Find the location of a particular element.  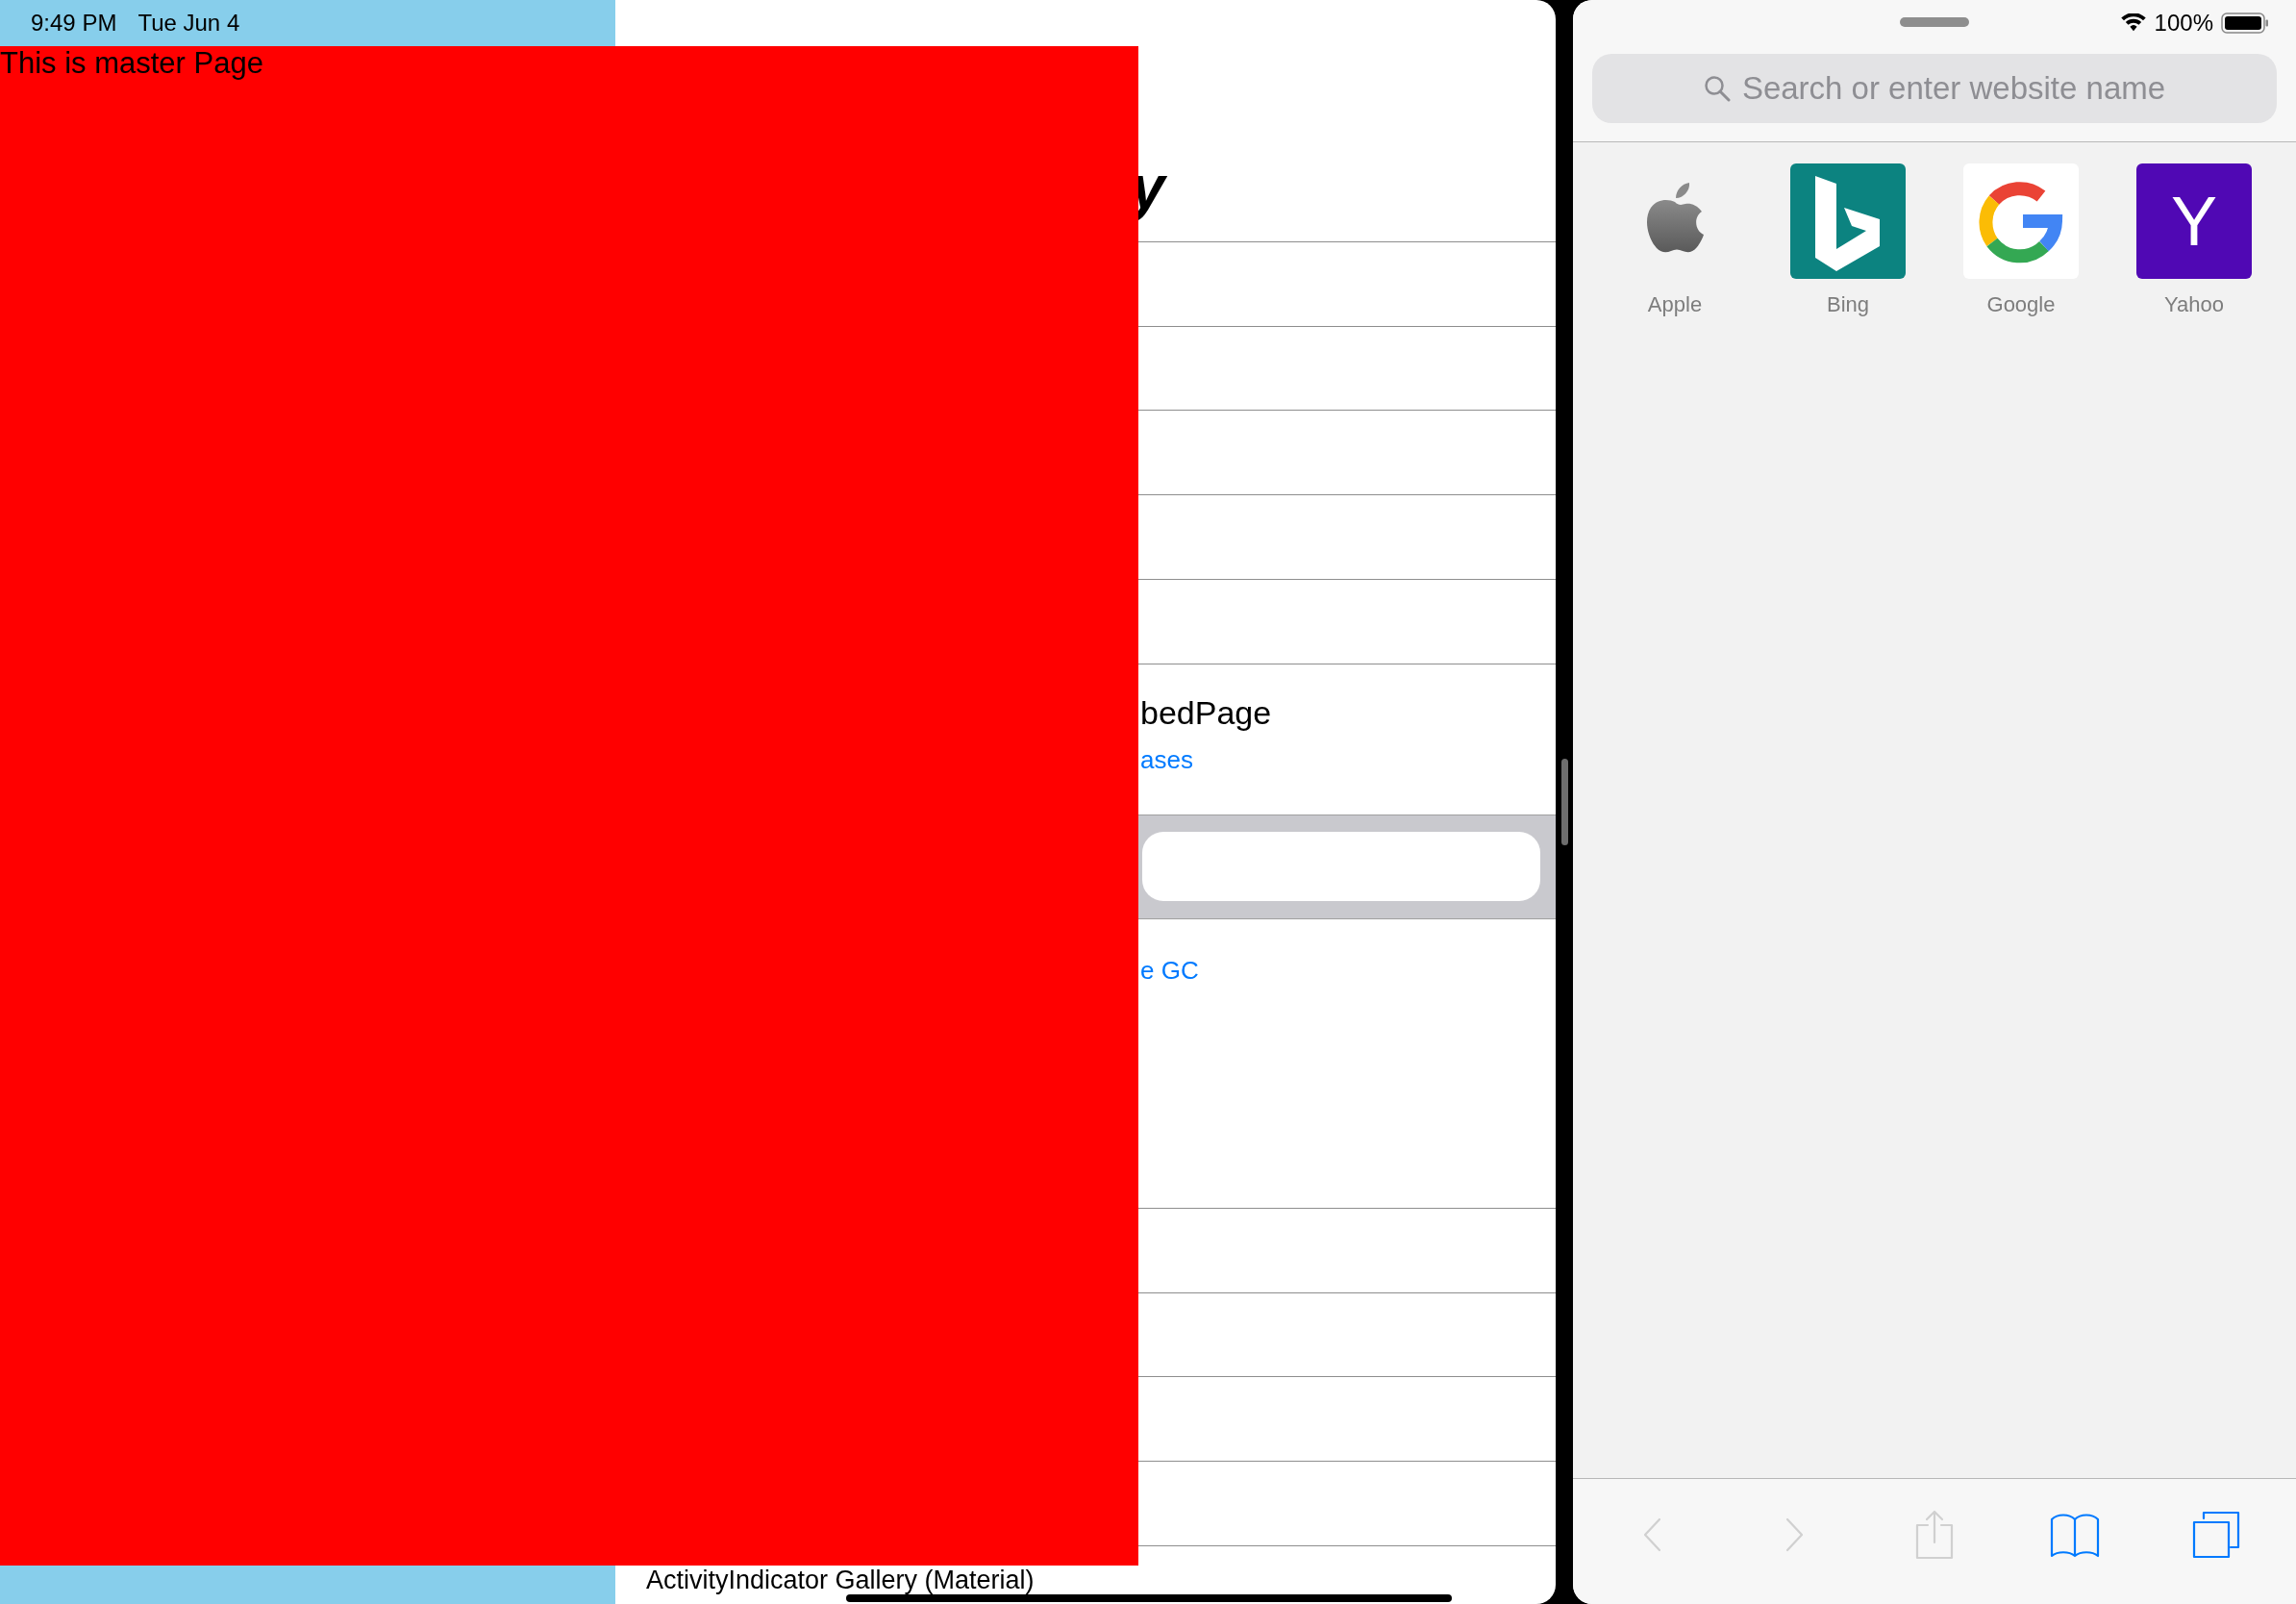

book-icon is located at coordinates (2075, 1535).